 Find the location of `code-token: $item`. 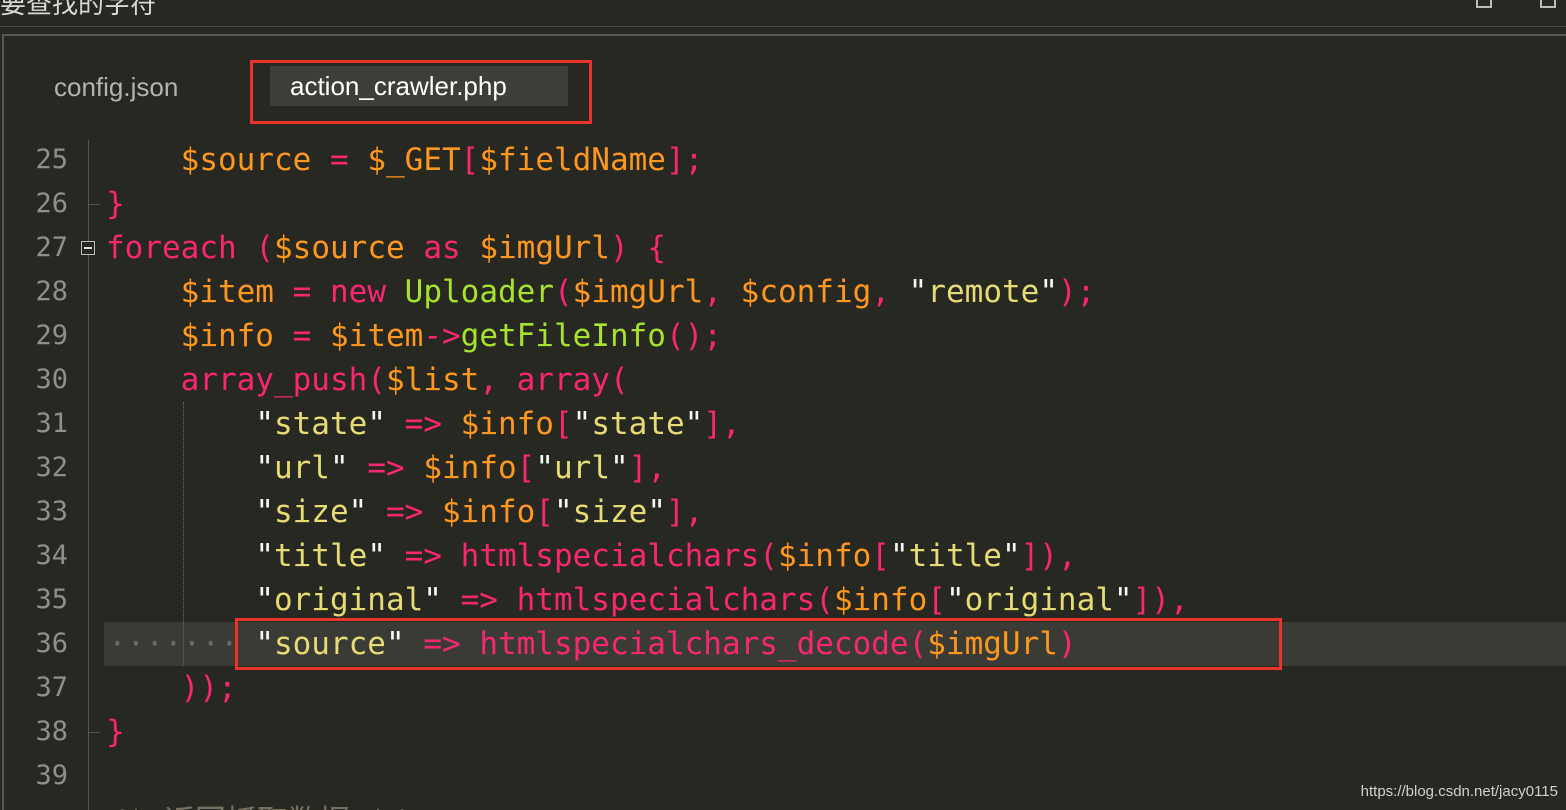

code-token: $item is located at coordinates (377, 336).